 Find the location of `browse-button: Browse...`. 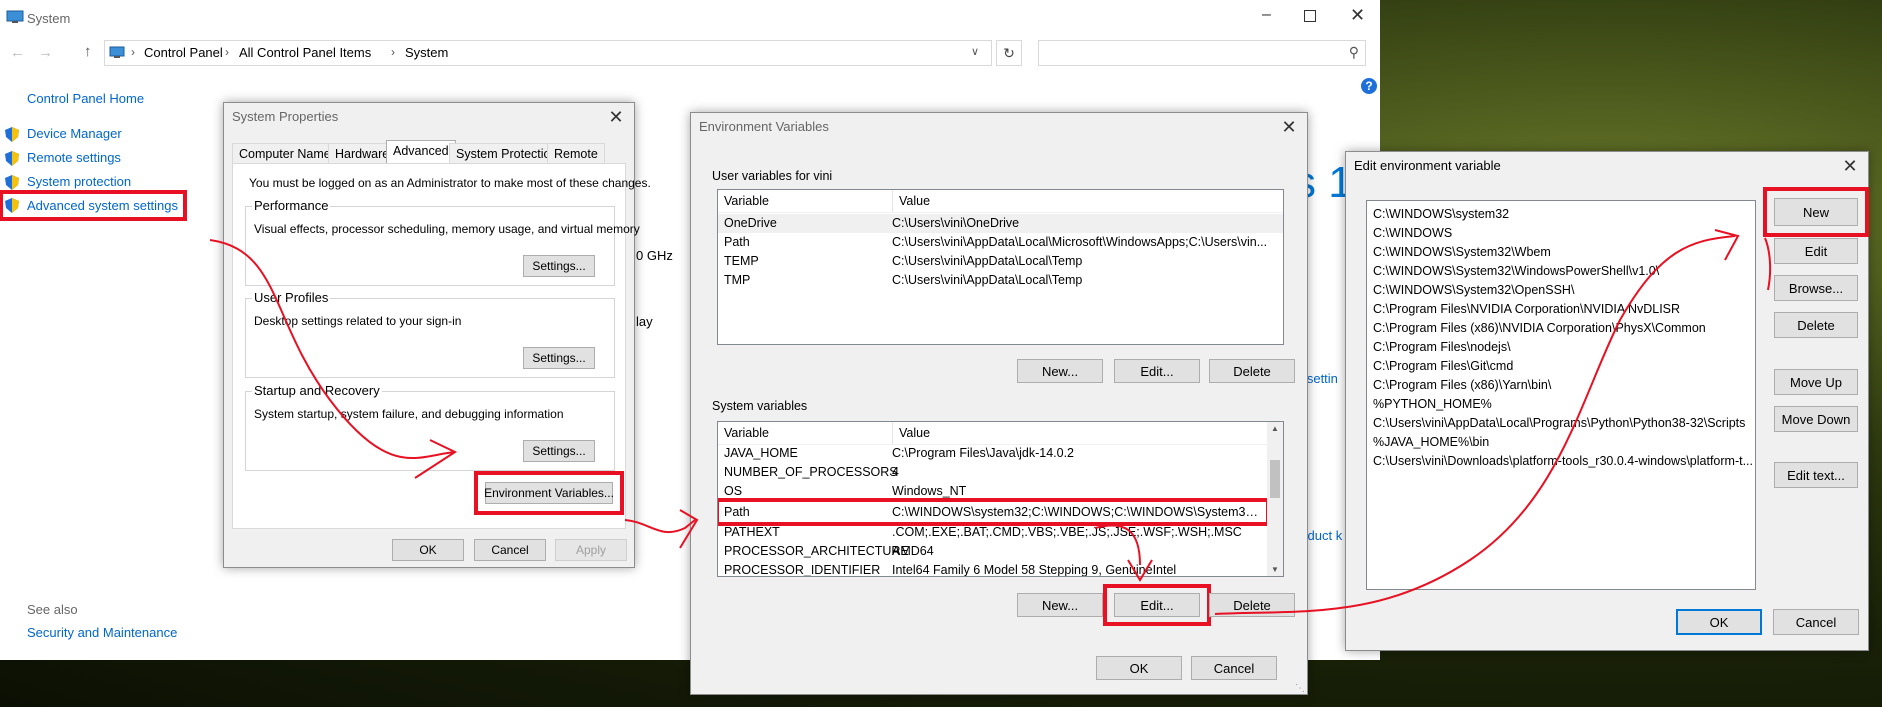

browse-button: Browse... is located at coordinates (1816, 288).